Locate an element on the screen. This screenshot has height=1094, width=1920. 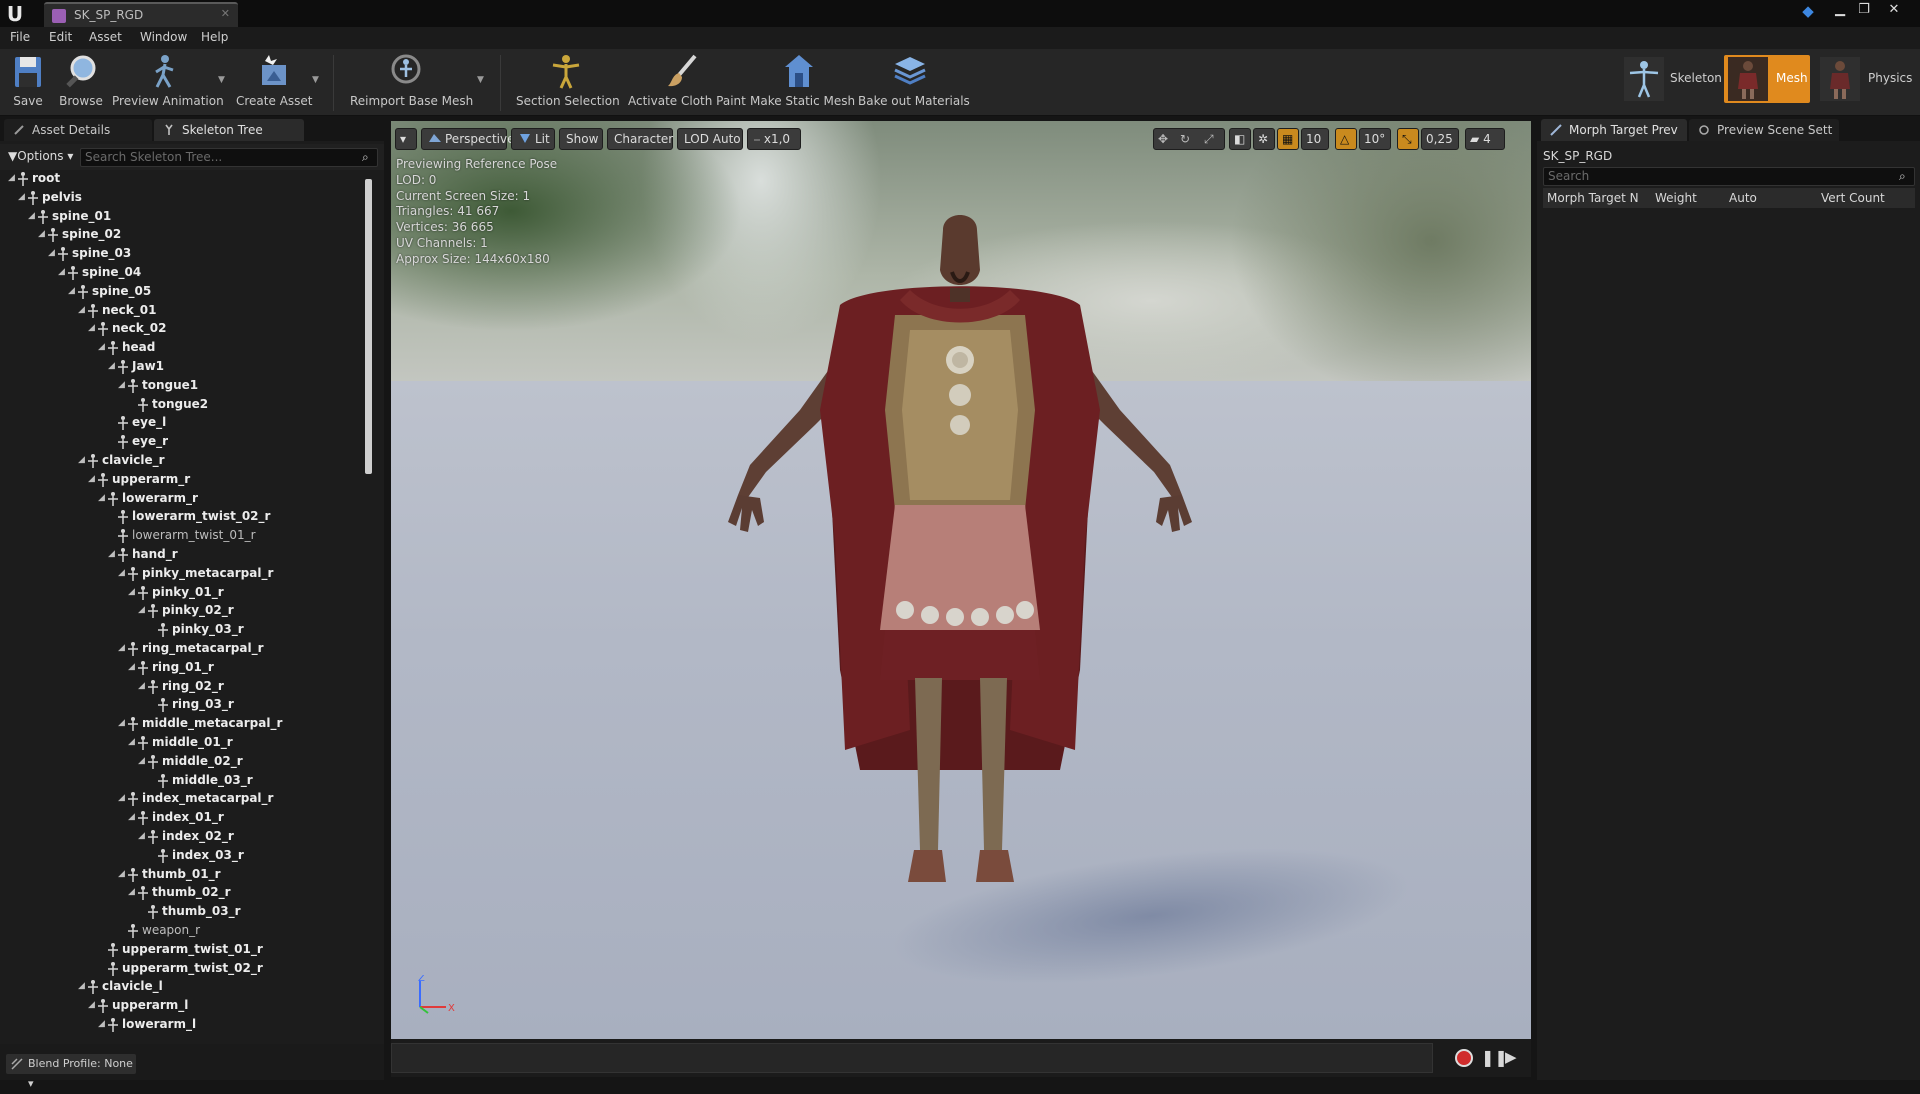
col-morph-target-name: Morph Target N is located at coordinates (1593, 198).